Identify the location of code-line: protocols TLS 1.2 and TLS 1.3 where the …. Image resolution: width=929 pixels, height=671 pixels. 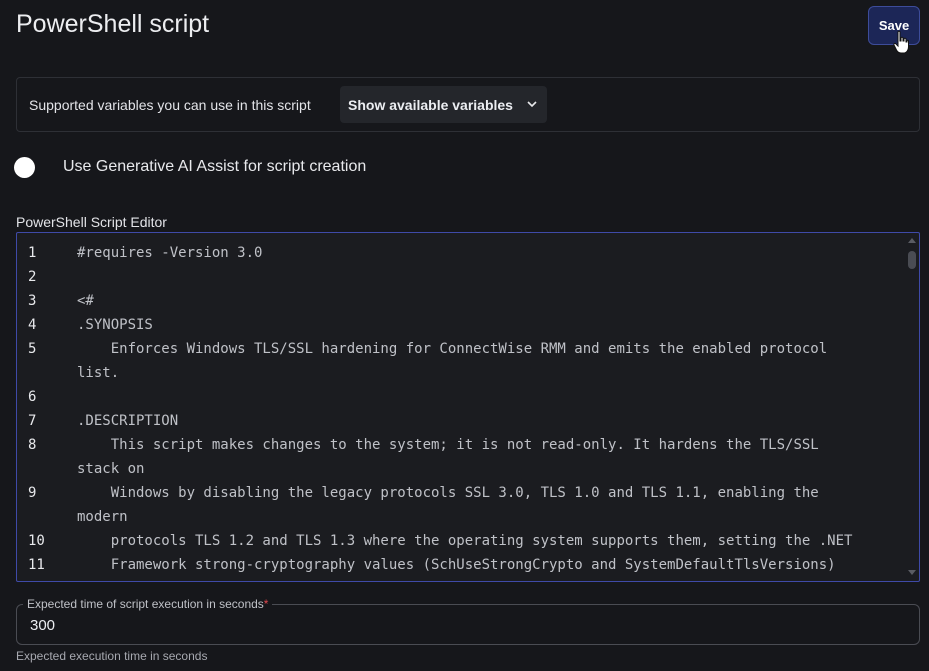
(465, 541).